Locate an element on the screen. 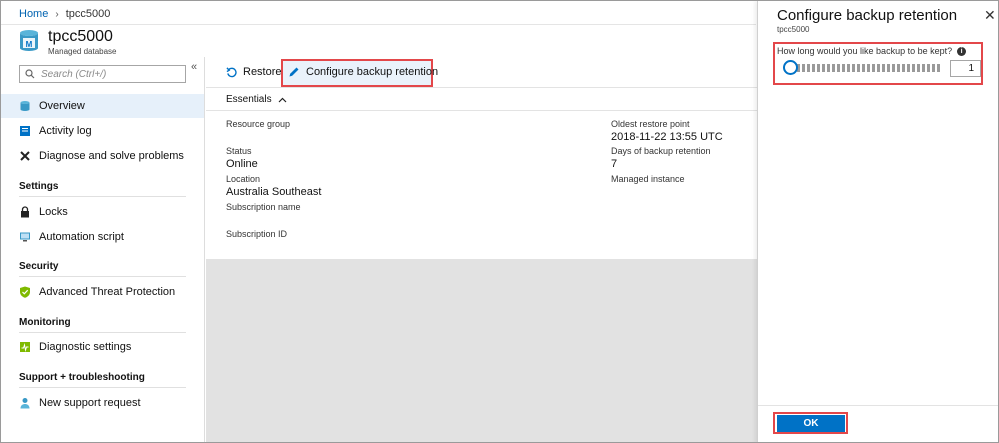  essentials-divider is located at coordinates (481, 110).